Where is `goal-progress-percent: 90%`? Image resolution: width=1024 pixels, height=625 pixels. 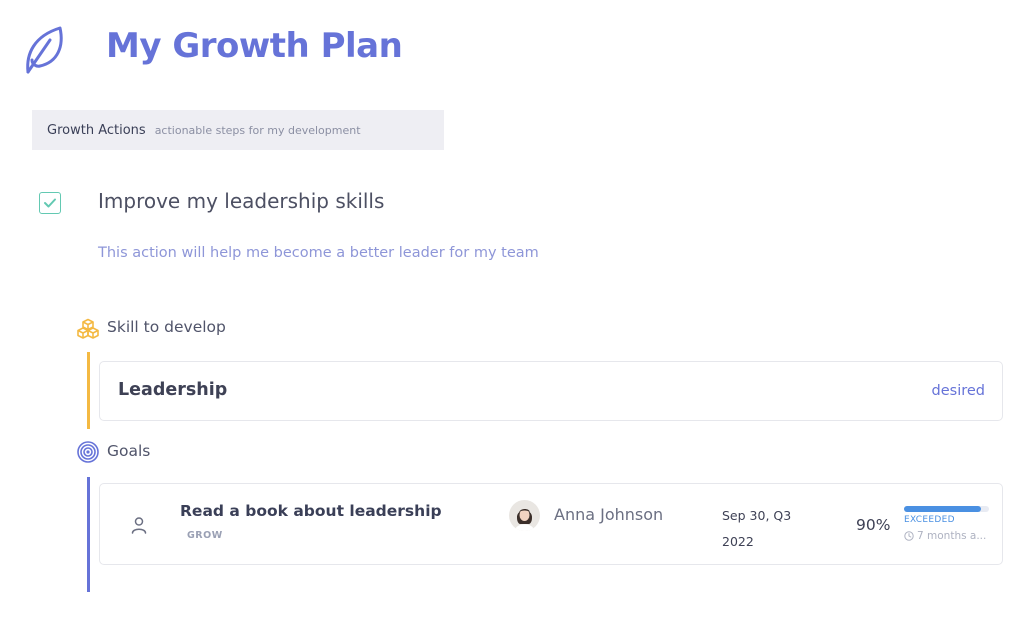
goal-progress-percent: 90% is located at coordinates (873, 525).